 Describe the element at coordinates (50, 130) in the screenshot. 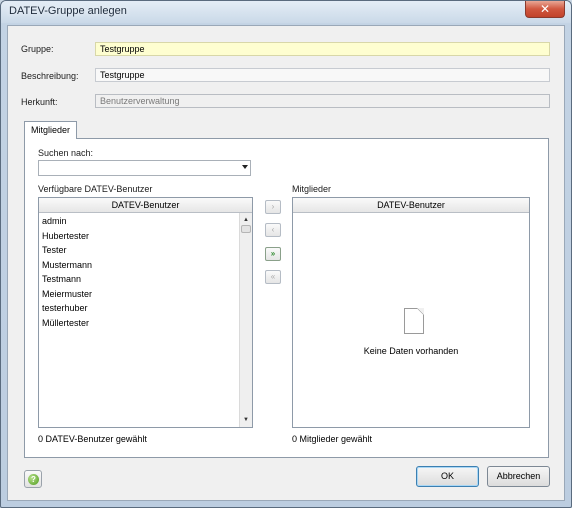

I see `tab-mitglieder: Mitglieder` at that location.